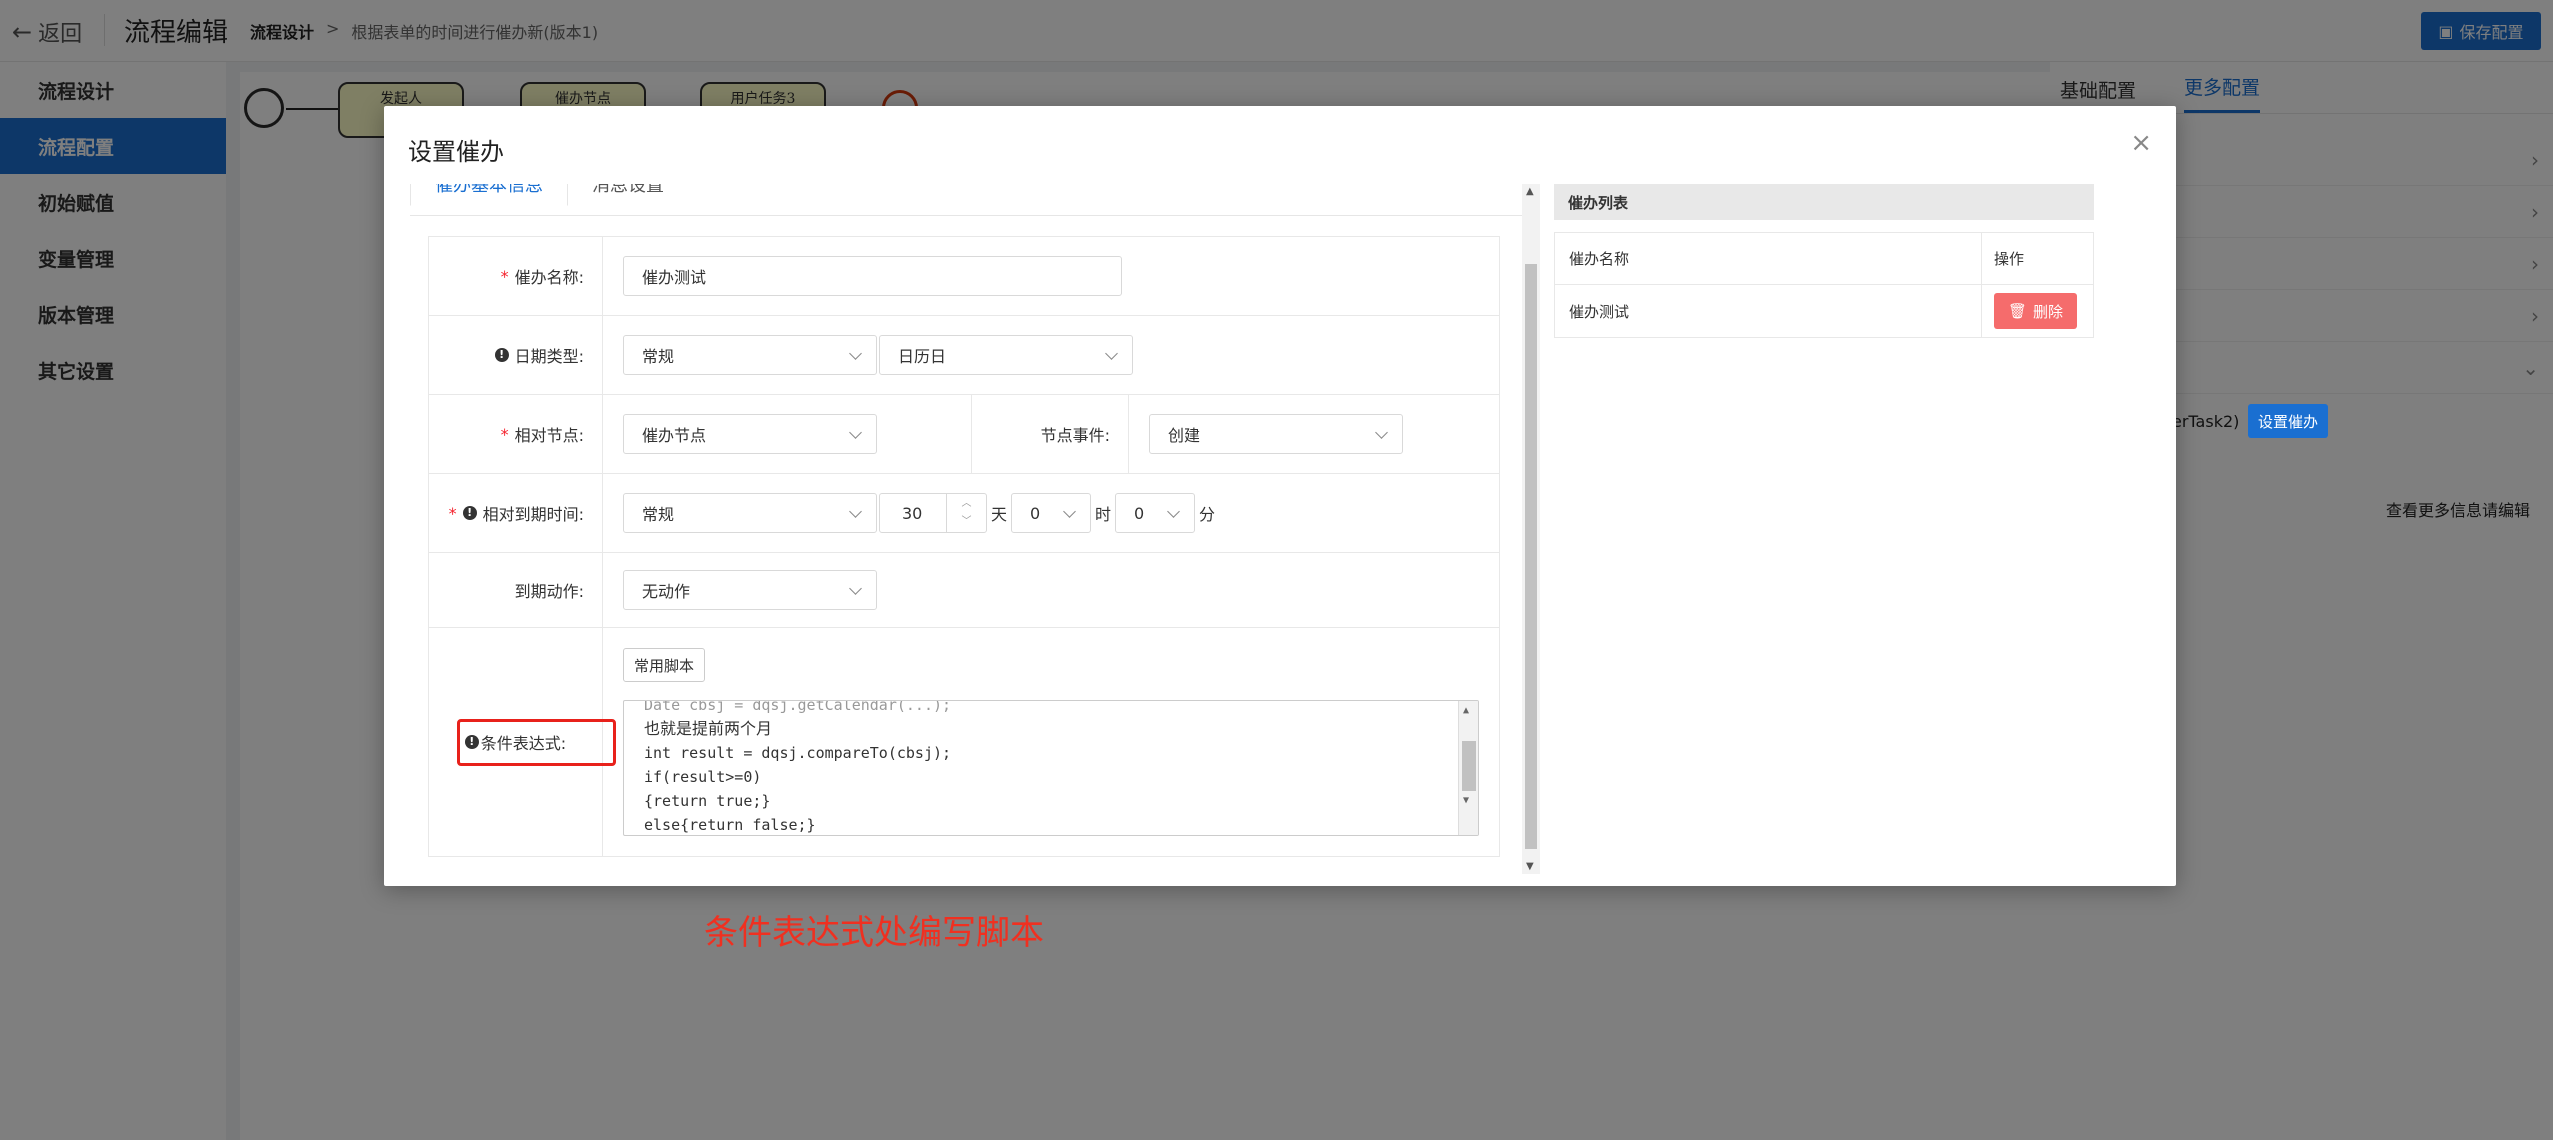  Describe the element at coordinates (912, 513) in the screenshot. I see `days-value: 30` at that location.